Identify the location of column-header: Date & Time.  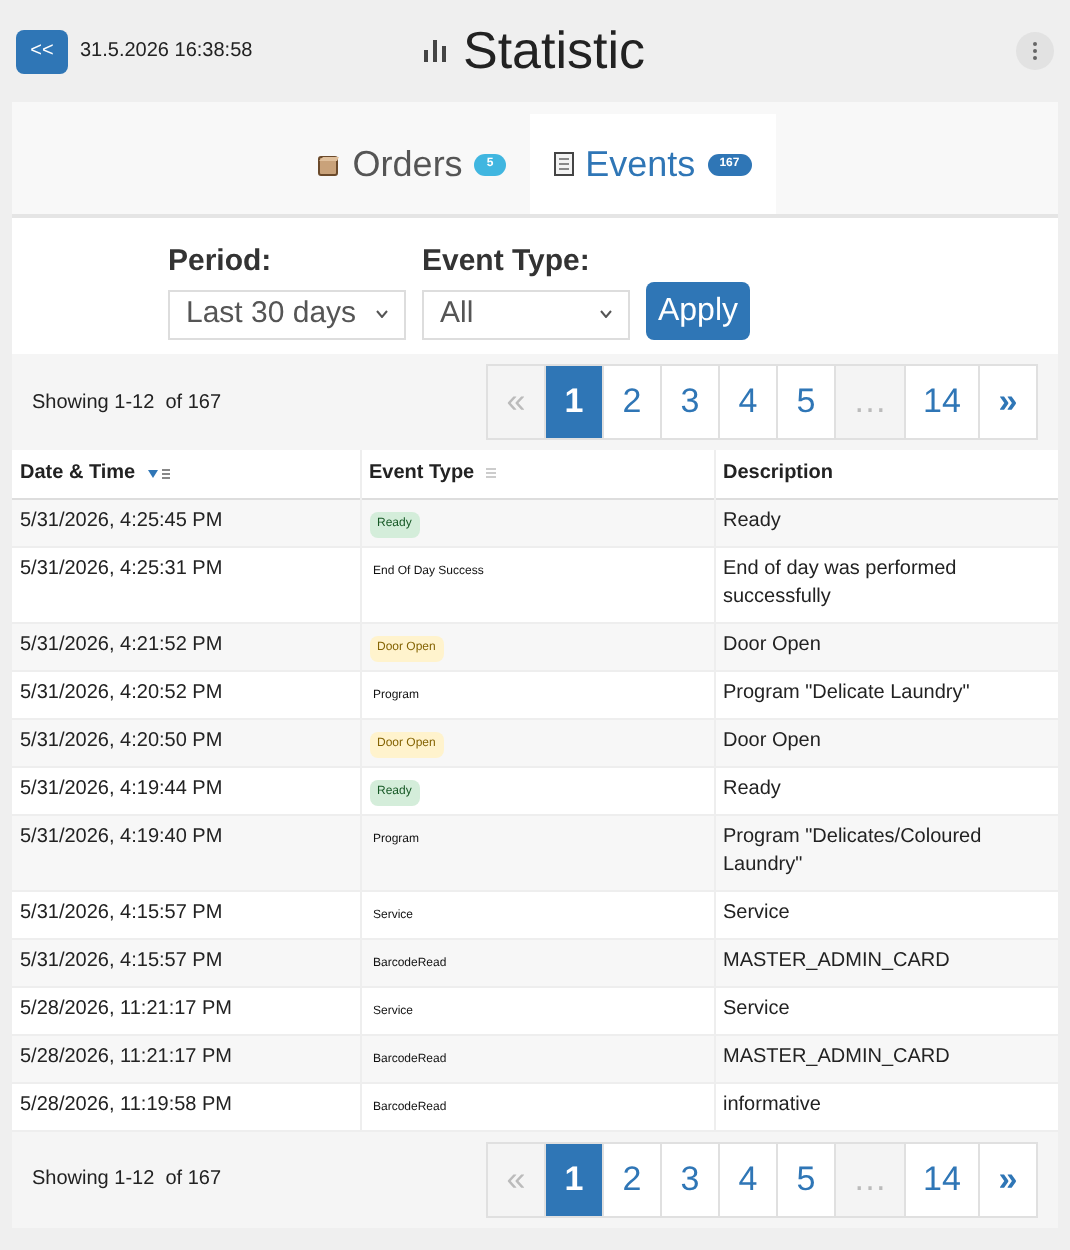
(78, 473).